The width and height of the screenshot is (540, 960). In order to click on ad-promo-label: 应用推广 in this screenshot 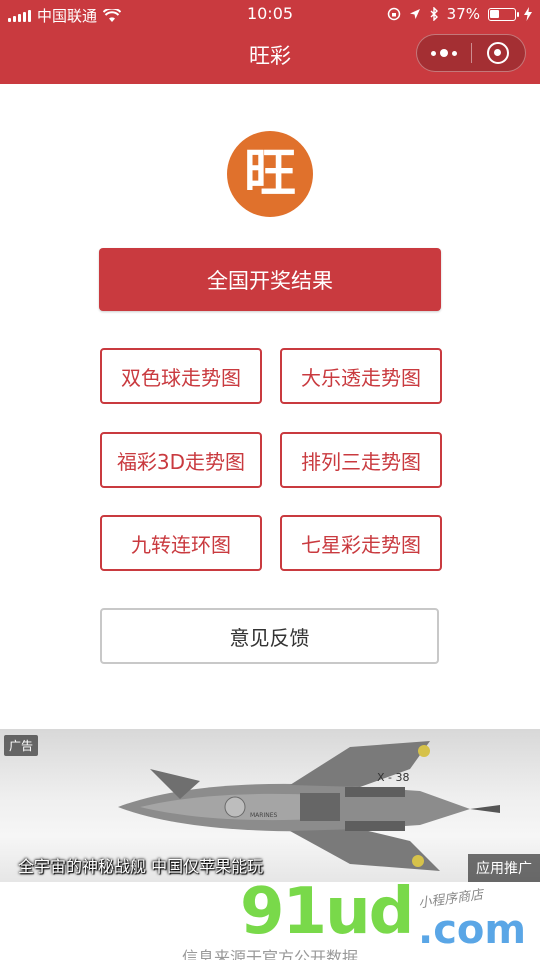, I will do `click(504, 868)`.